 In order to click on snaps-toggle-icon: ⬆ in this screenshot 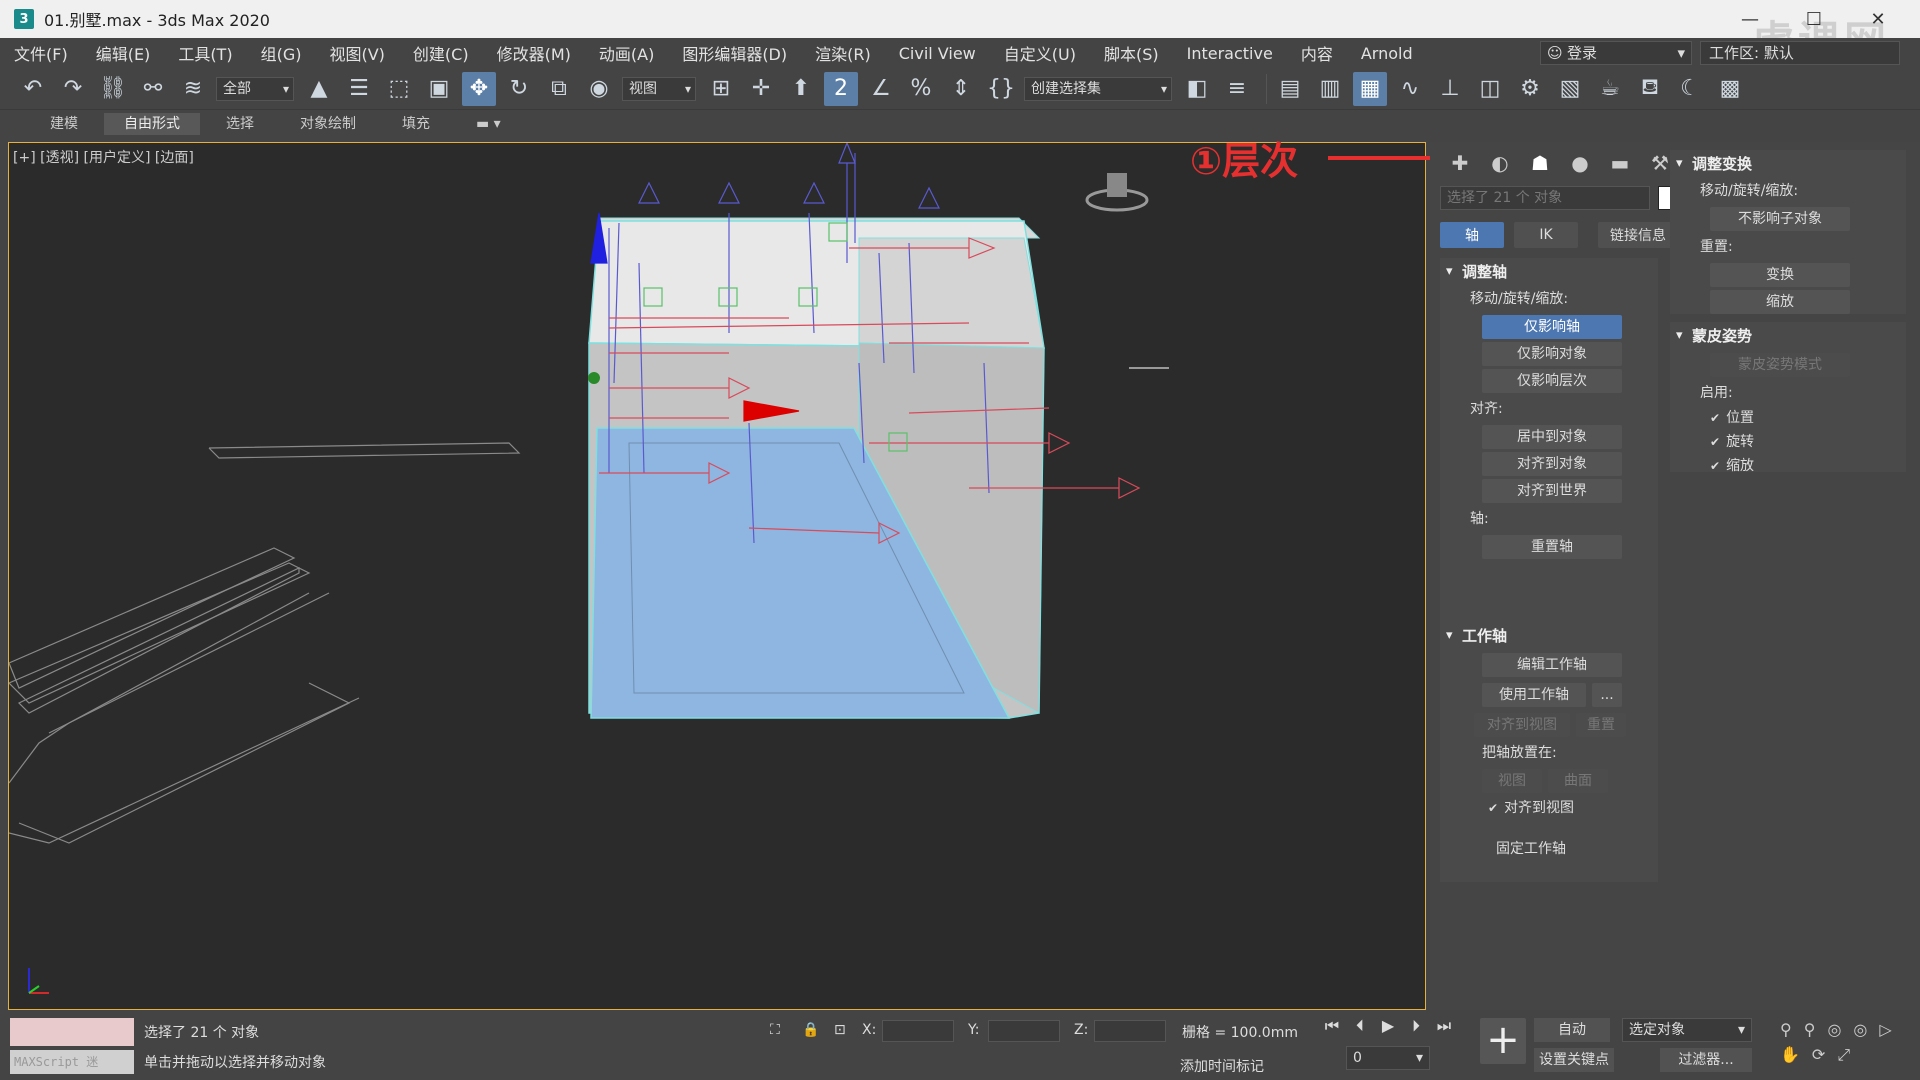, I will do `click(801, 89)`.